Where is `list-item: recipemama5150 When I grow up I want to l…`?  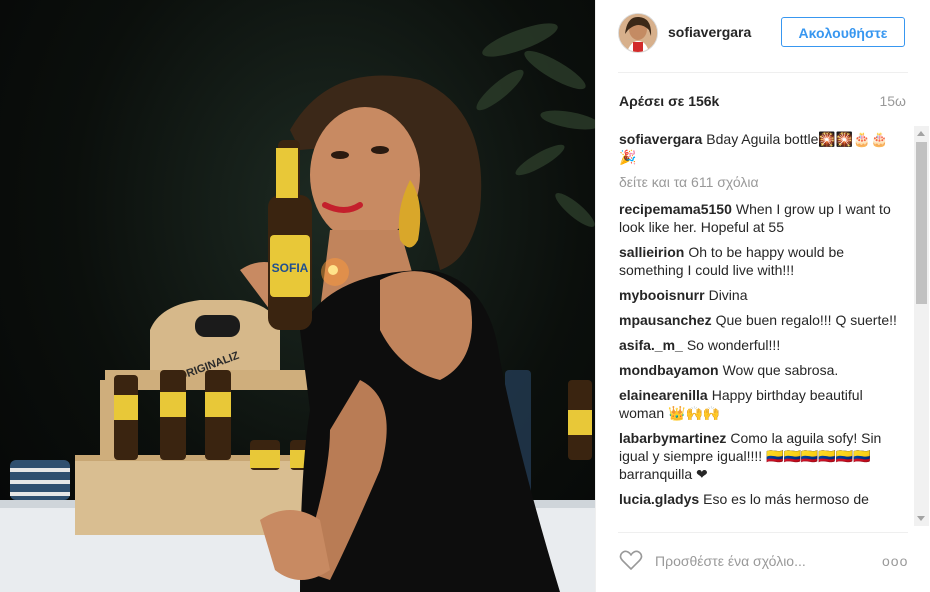 list-item: recipemama5150 When I grow up I want to l… is located at coordinates (762, 218).